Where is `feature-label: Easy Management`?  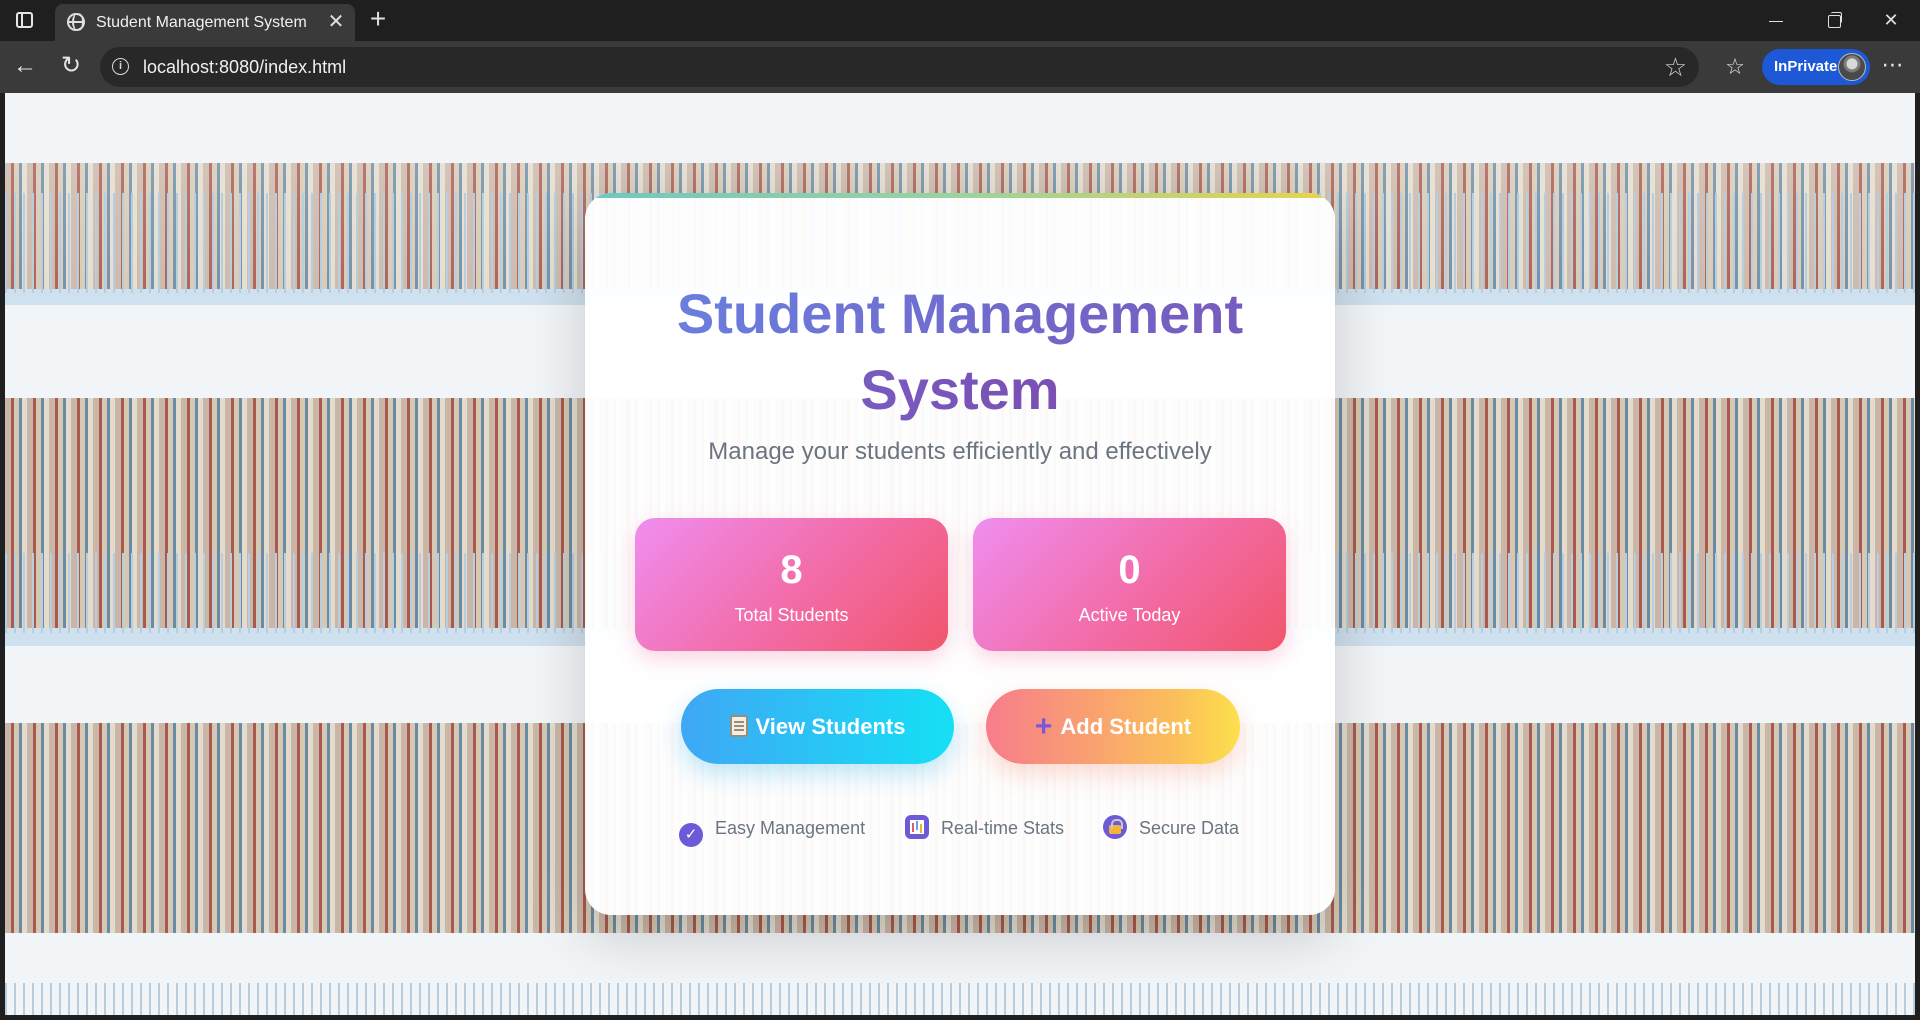 feature-label: Easy Management is located at coordinates (790, 828).